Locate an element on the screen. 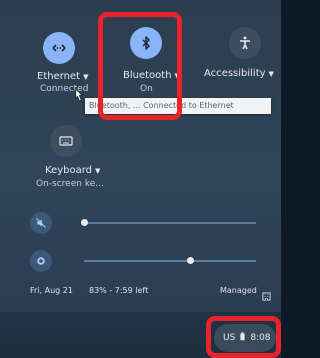  keyboard-label-row: Keyboard ▼ is located at coordinates (72, 170).